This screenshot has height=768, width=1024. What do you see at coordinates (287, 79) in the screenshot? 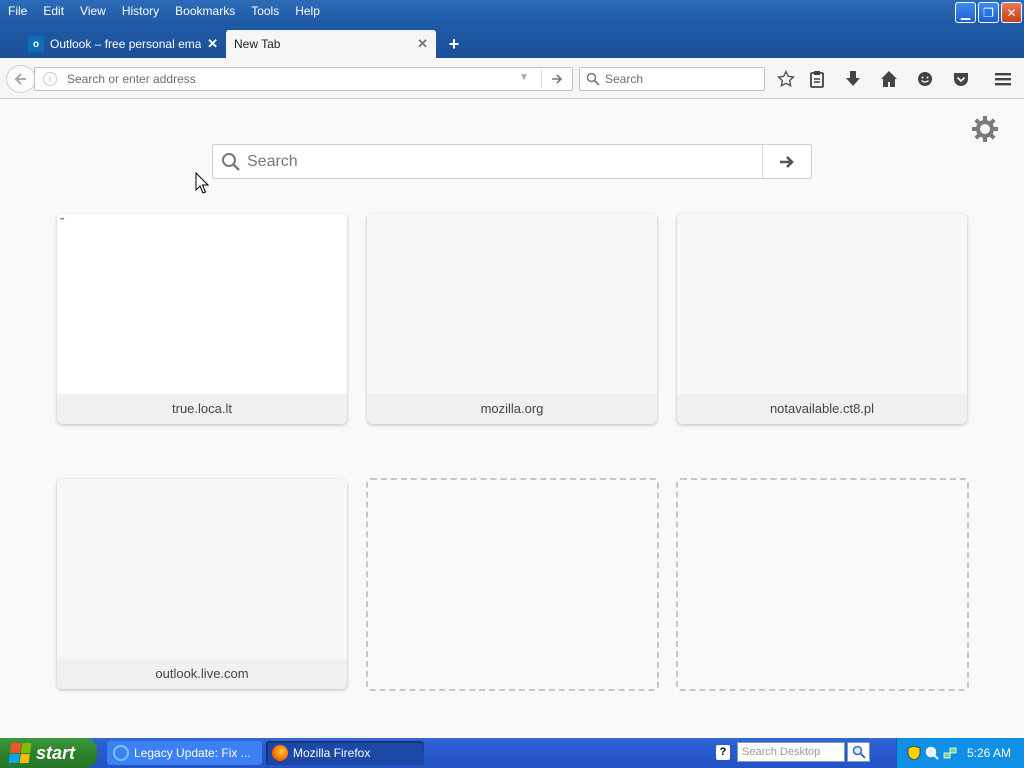
I see `url-input` at bounding box center [287, 79].